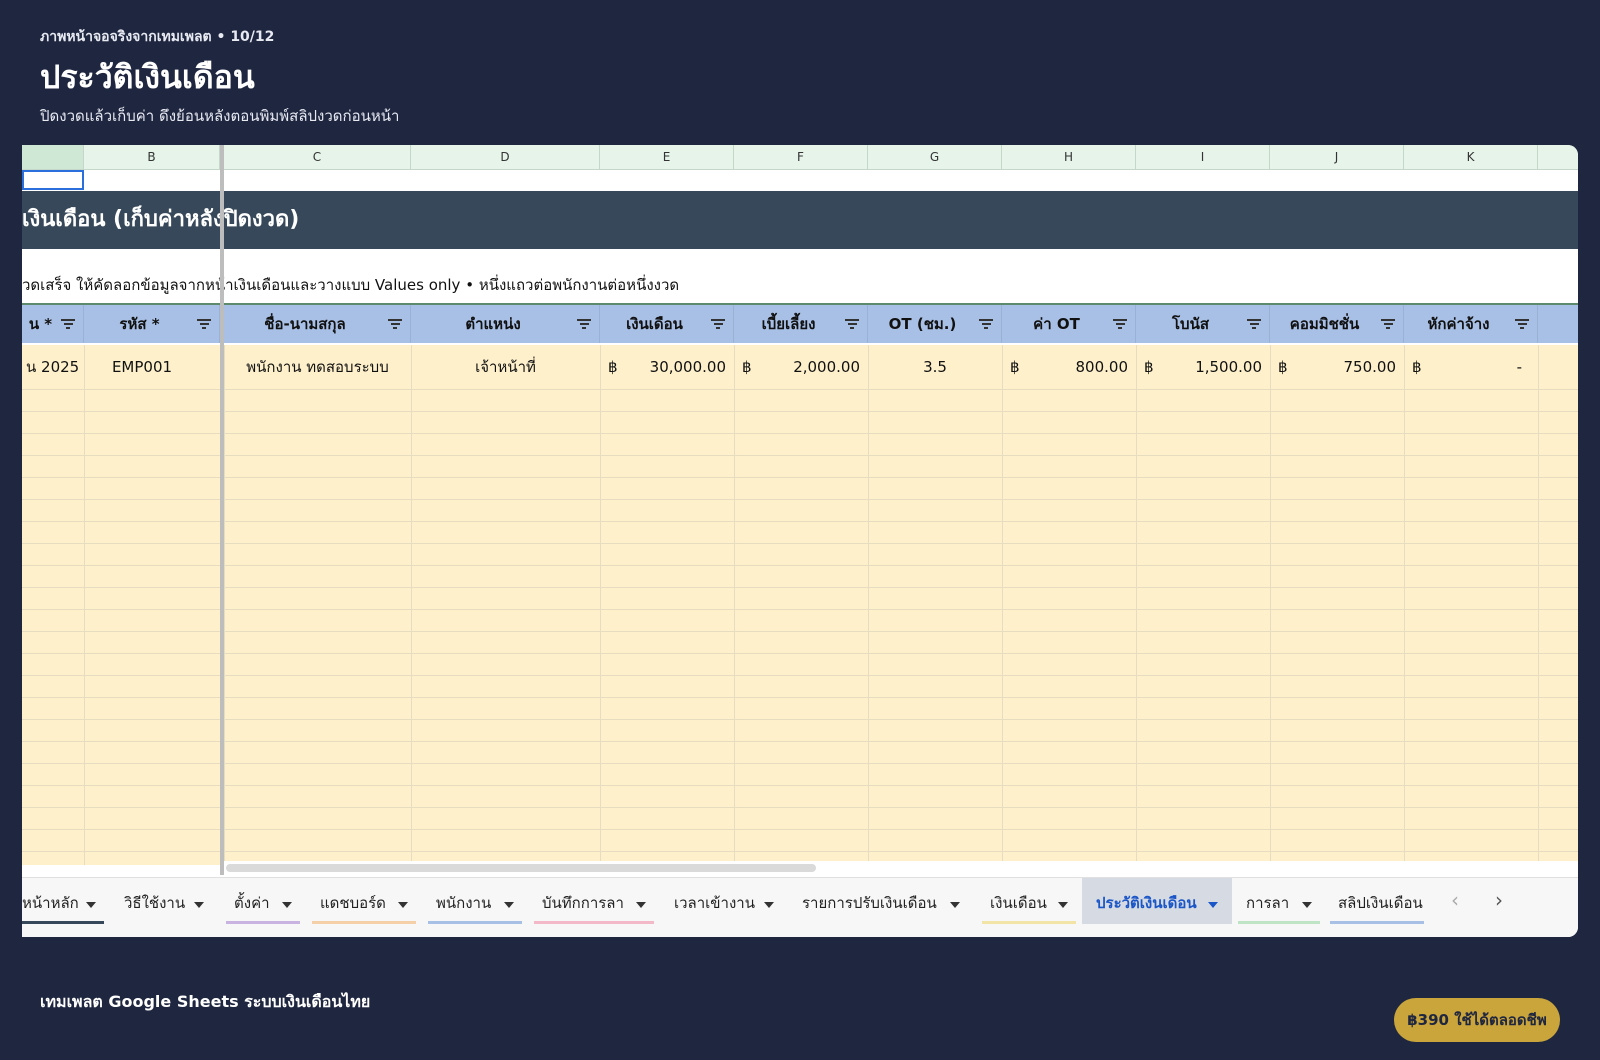 Image resolution: width=1600 pixels, height=1060 pixels. What do you see at coordinates (66, 901) in the screenshot?
I see `tab-home: หน้าหลัก` at bounding box center [66, 901].